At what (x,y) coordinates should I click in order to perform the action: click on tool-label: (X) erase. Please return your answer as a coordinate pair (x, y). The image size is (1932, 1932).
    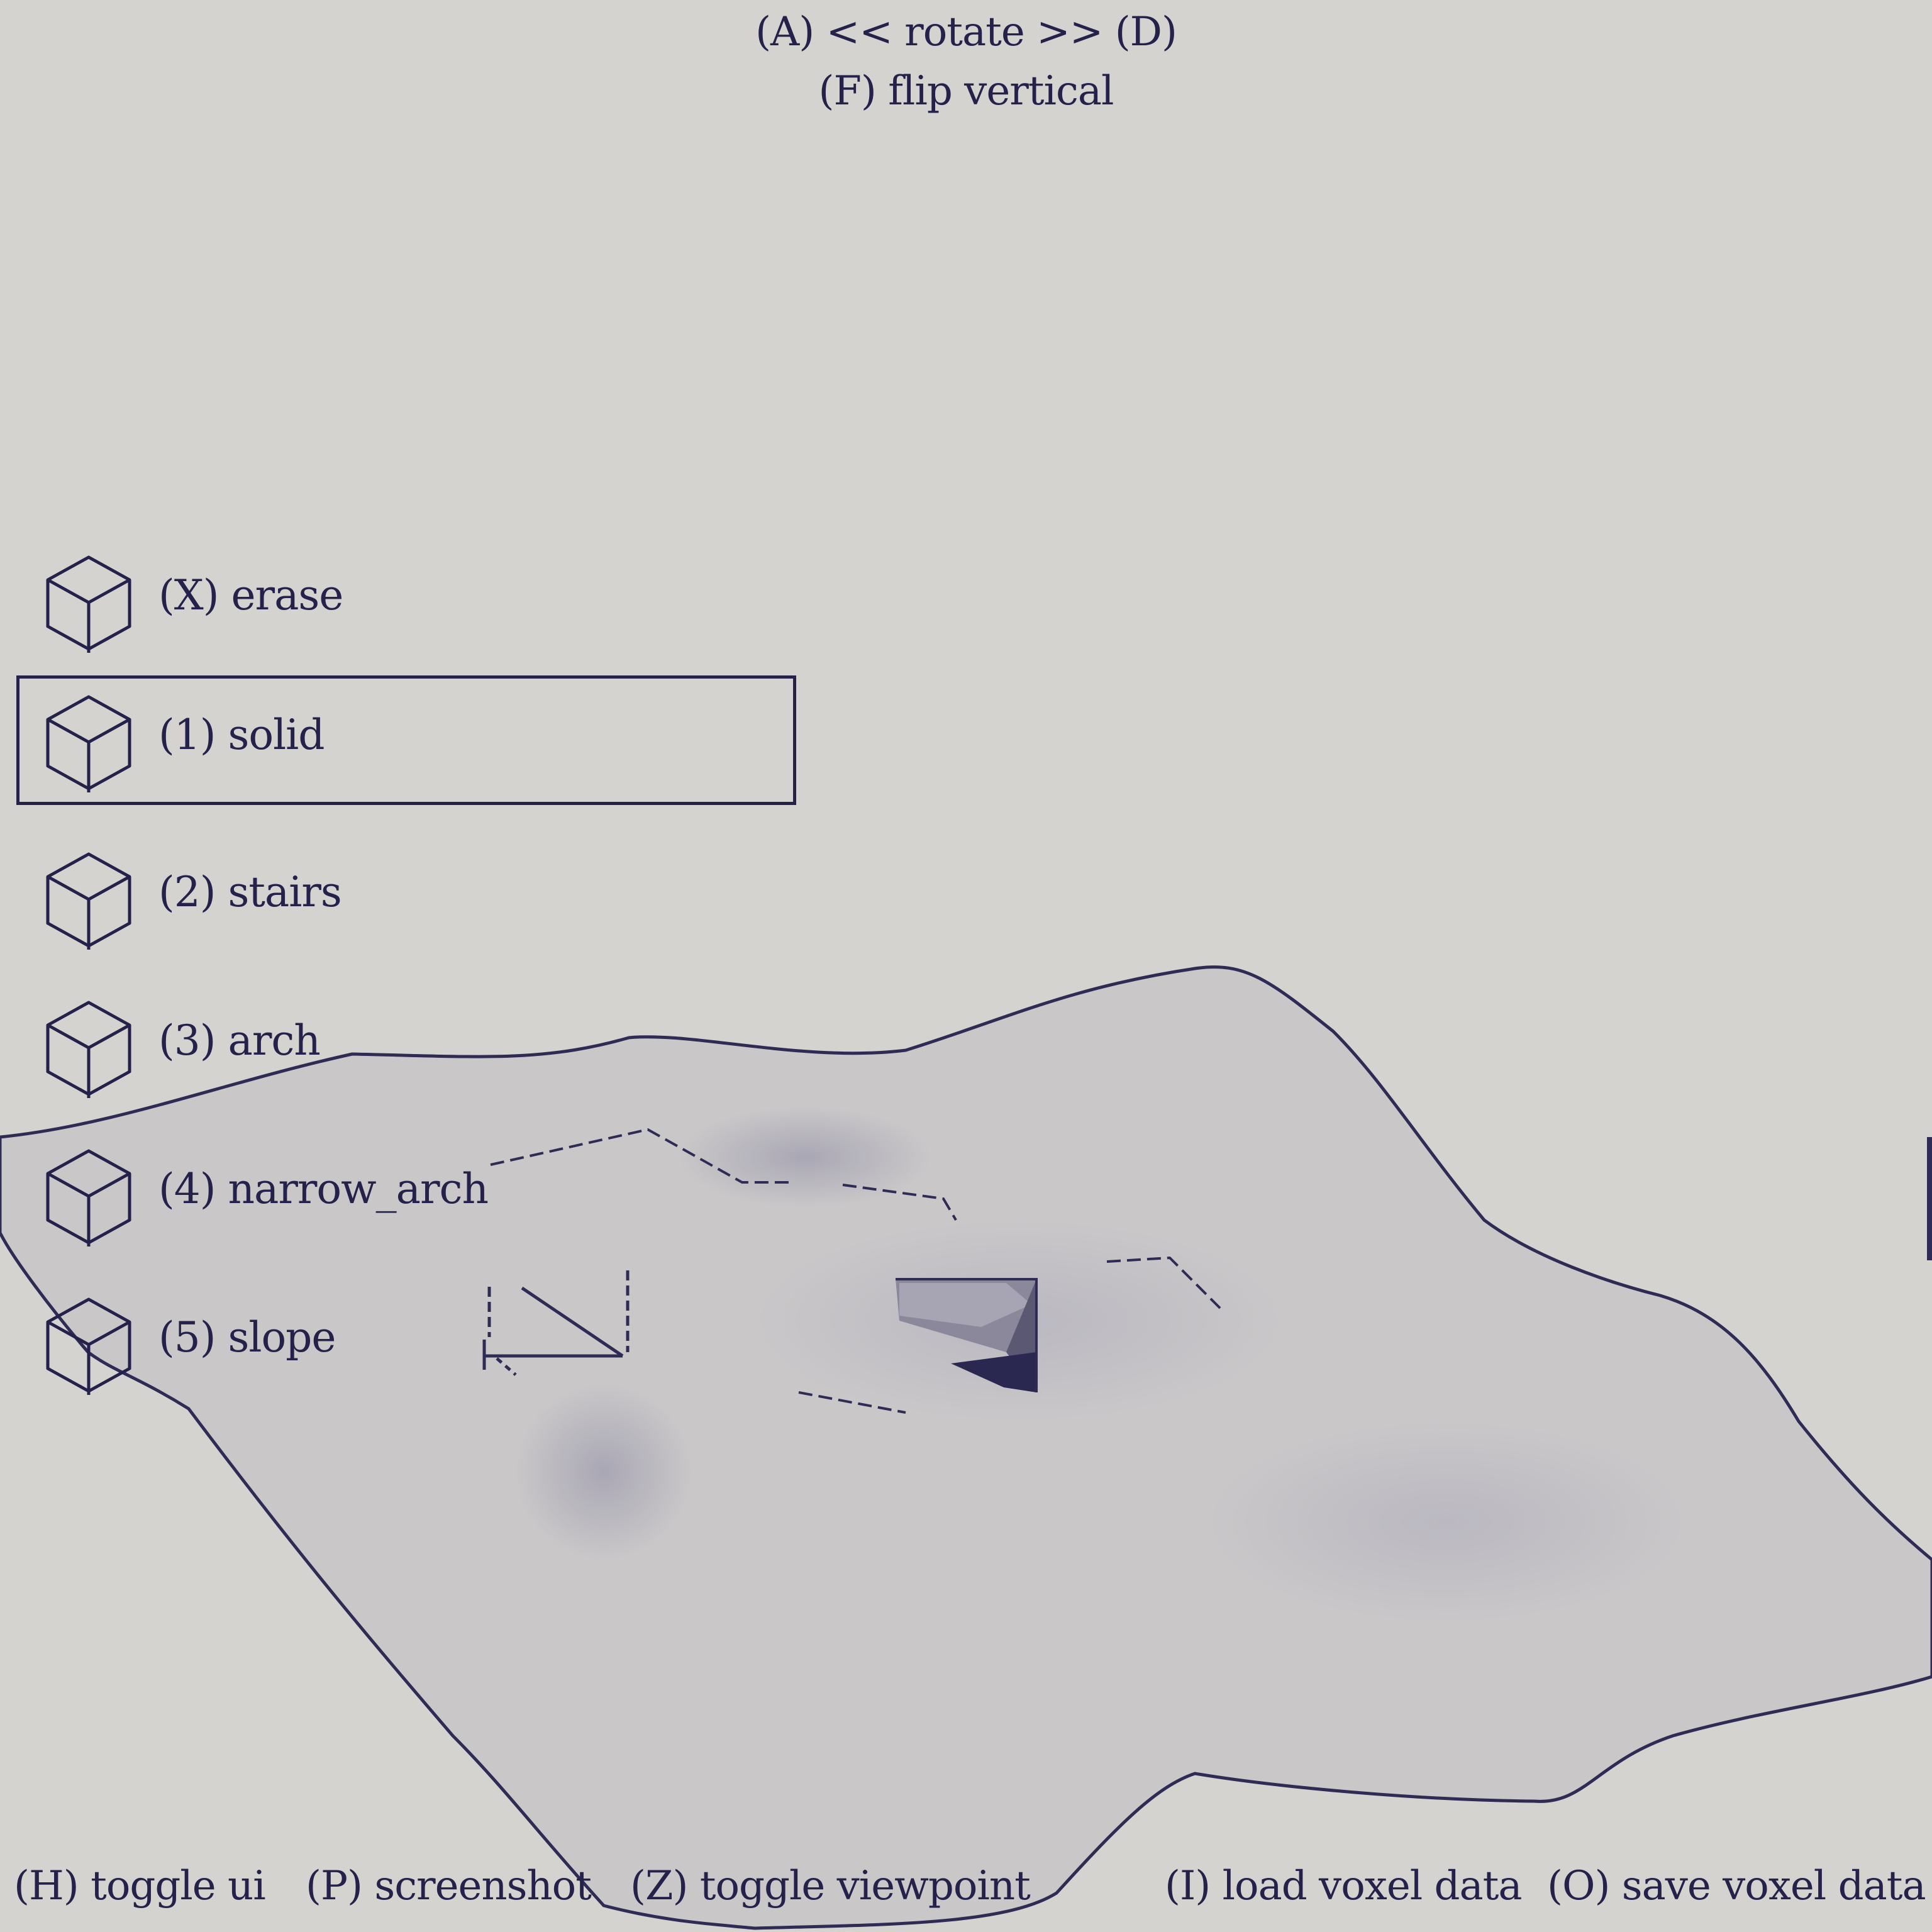
    Looking at the image, I should click on (250, 595).